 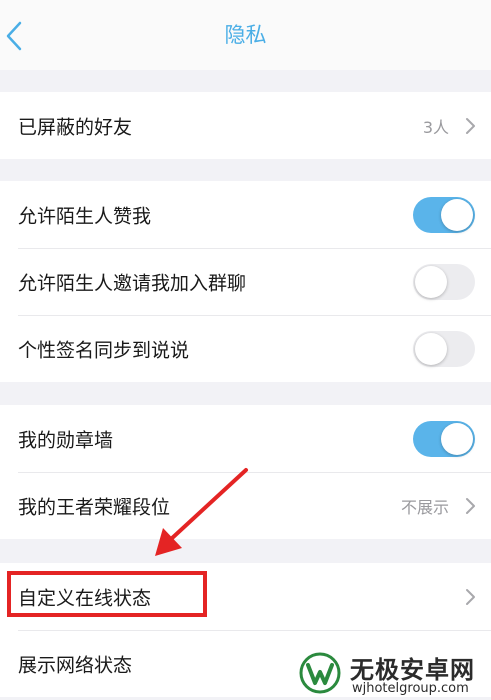 What do you see at coordinates (424, 507) in the screenshot?
I see `row-value: 不展示` at bounding box center [424, 507].